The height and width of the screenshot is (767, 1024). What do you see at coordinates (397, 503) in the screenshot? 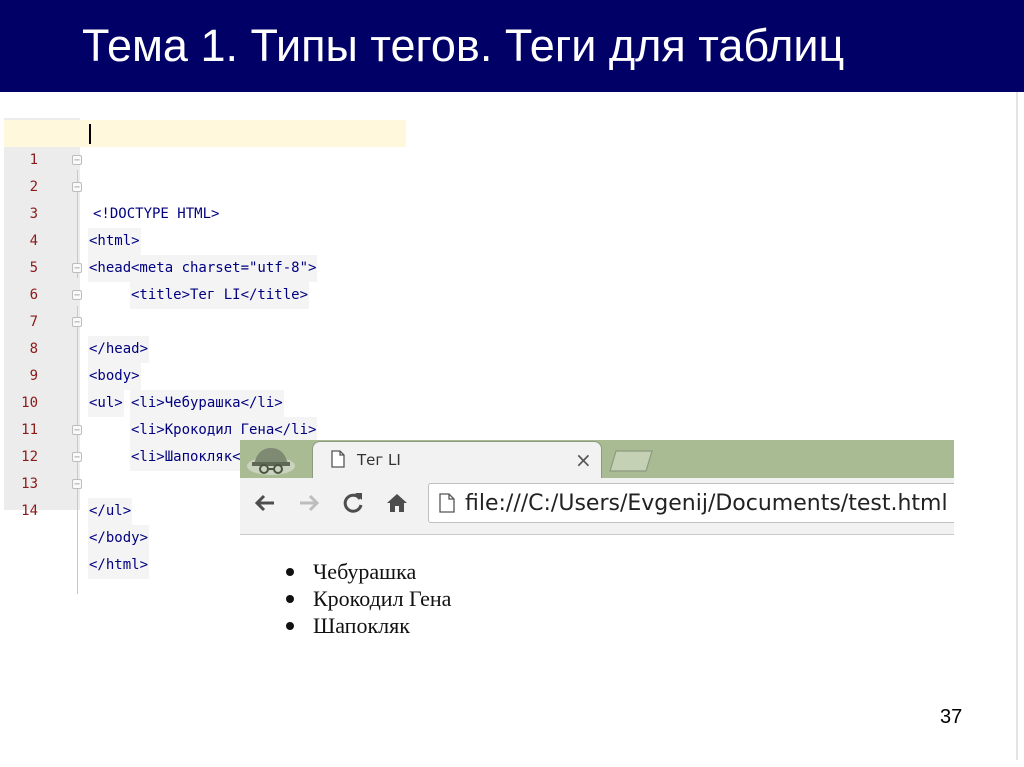
I see `home-icon` at bounding box center [397, 503].